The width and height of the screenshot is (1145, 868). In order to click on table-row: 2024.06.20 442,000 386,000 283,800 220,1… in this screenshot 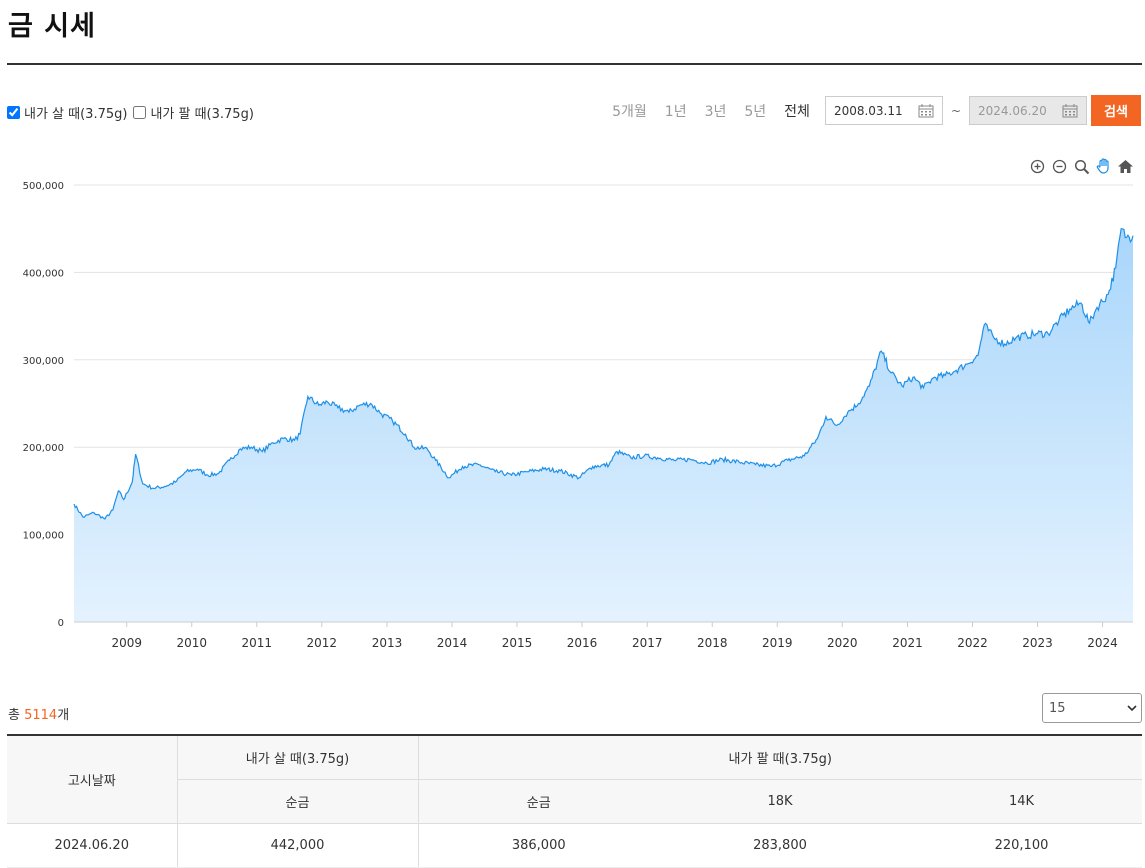, I will do `click(574, 845)`.